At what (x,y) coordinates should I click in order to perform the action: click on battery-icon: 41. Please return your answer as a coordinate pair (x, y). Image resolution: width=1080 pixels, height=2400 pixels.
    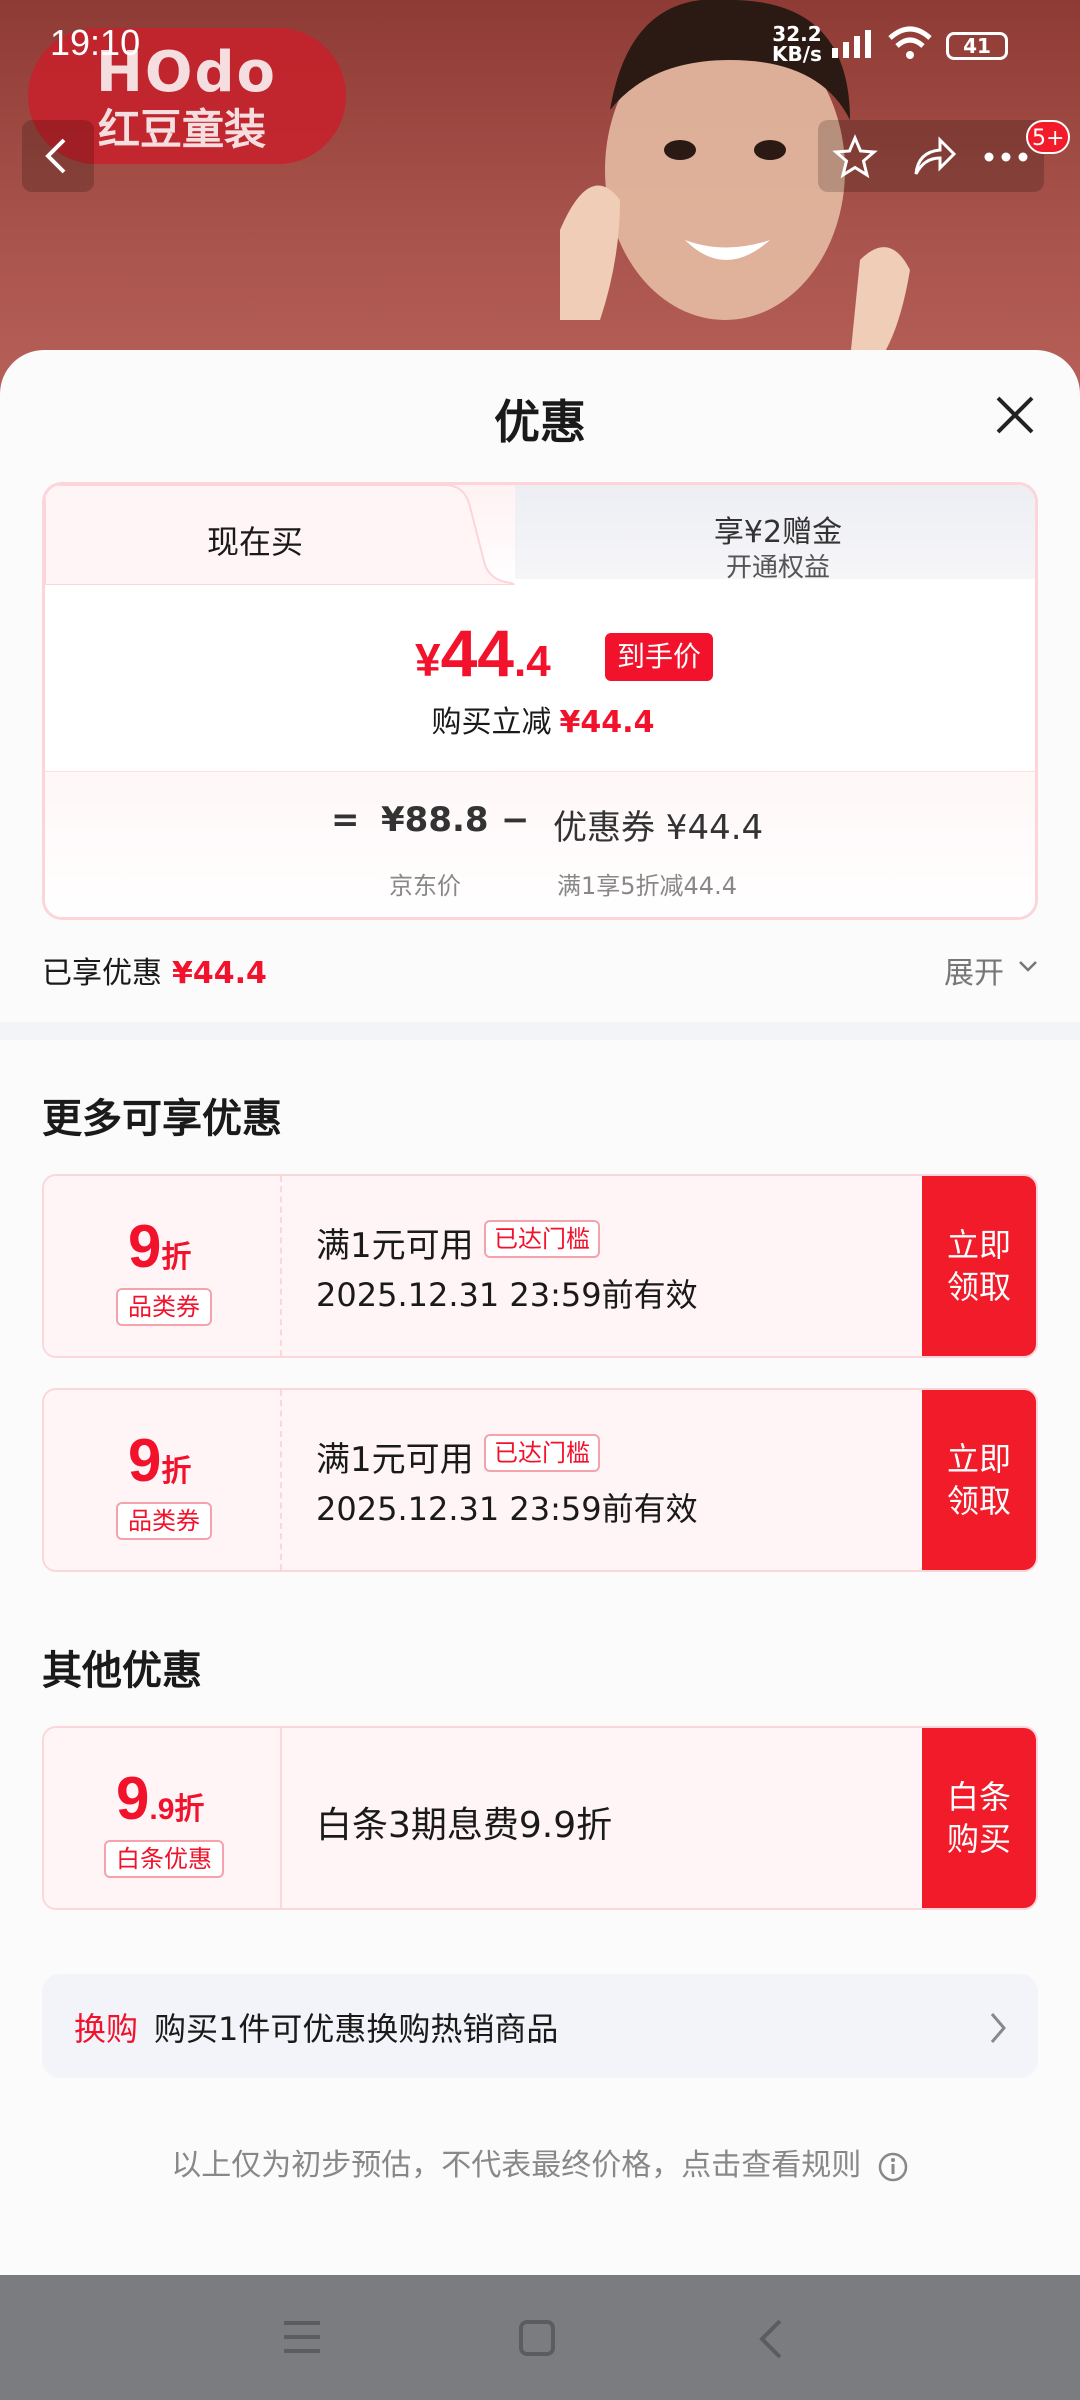
    Looking at the image, I should click on (977, 46).